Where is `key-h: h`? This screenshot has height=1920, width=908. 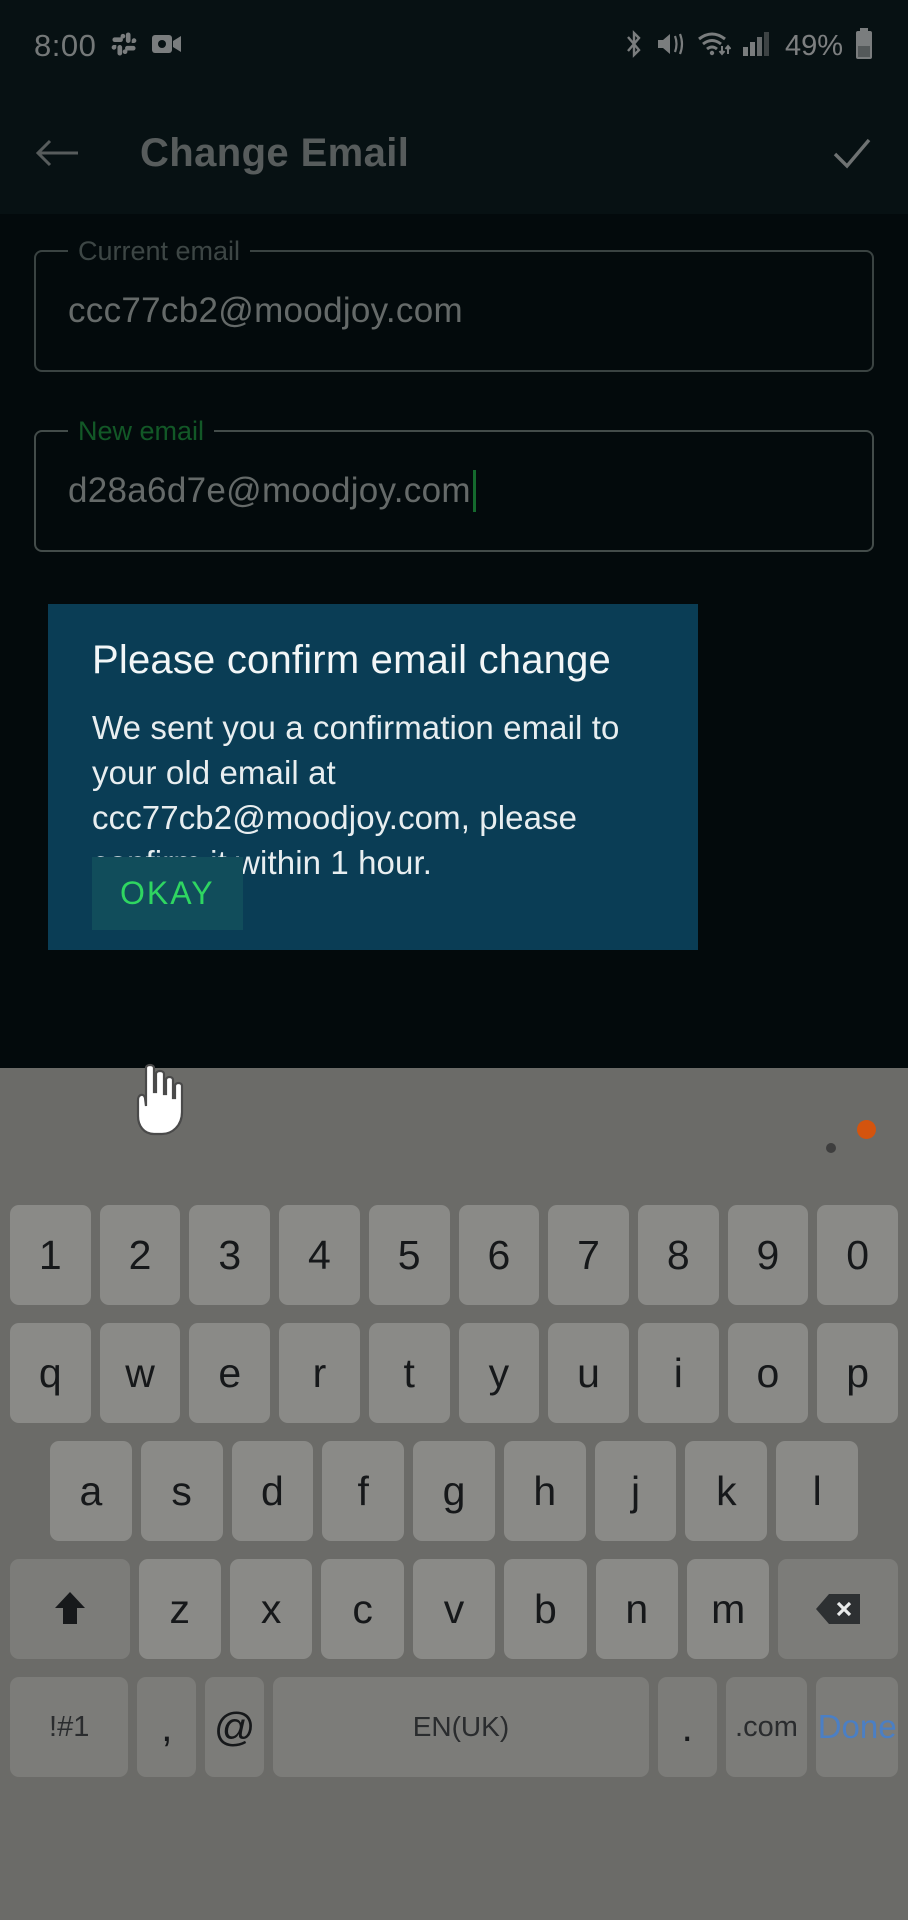 key-h: h is located at coordinates (544, 1491).